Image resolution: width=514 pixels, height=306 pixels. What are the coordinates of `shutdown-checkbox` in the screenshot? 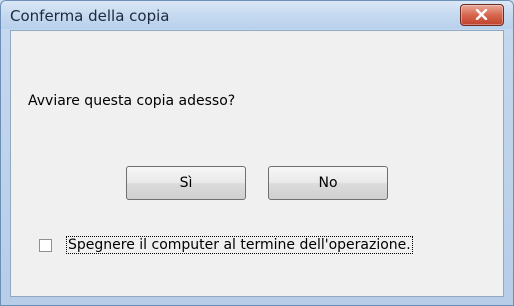 It's located at (45, 245).